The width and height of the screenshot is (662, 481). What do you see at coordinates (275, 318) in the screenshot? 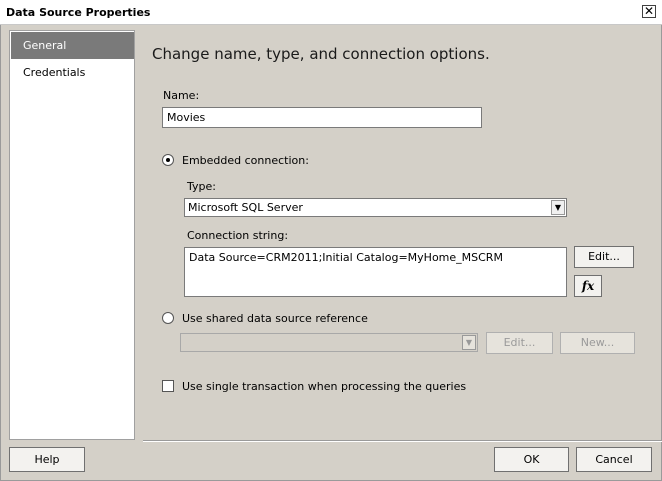
I see `shared-data-source-label: Use shared data source reference` at bounding box center [275, 318].